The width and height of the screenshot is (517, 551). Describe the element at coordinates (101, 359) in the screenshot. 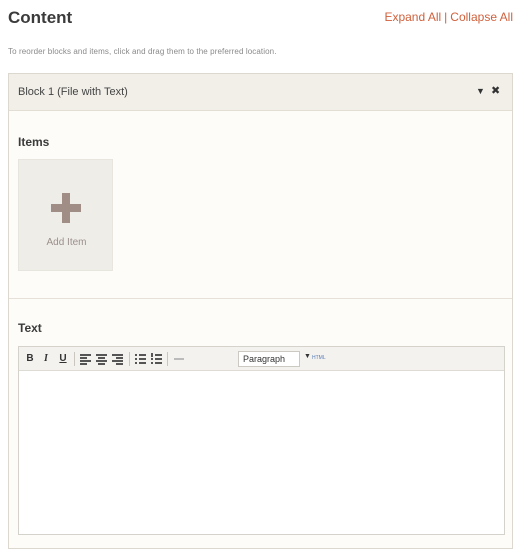

I see `align-center-icon` at that location.